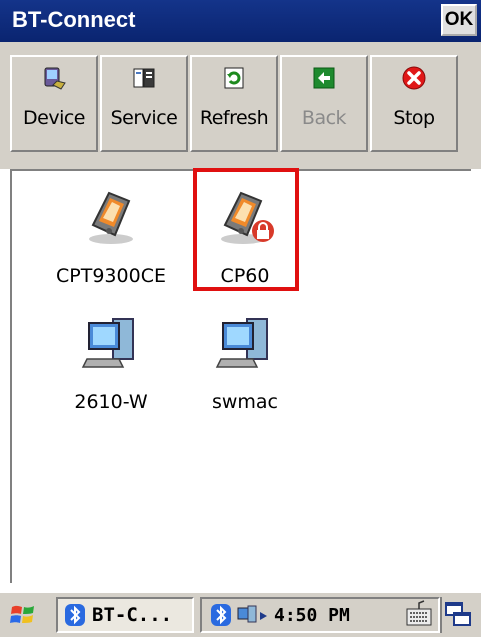  What do you see at coordinates (111, 217) in the screenshot?
I see `pda-icon` at bounding box center [111, 217].